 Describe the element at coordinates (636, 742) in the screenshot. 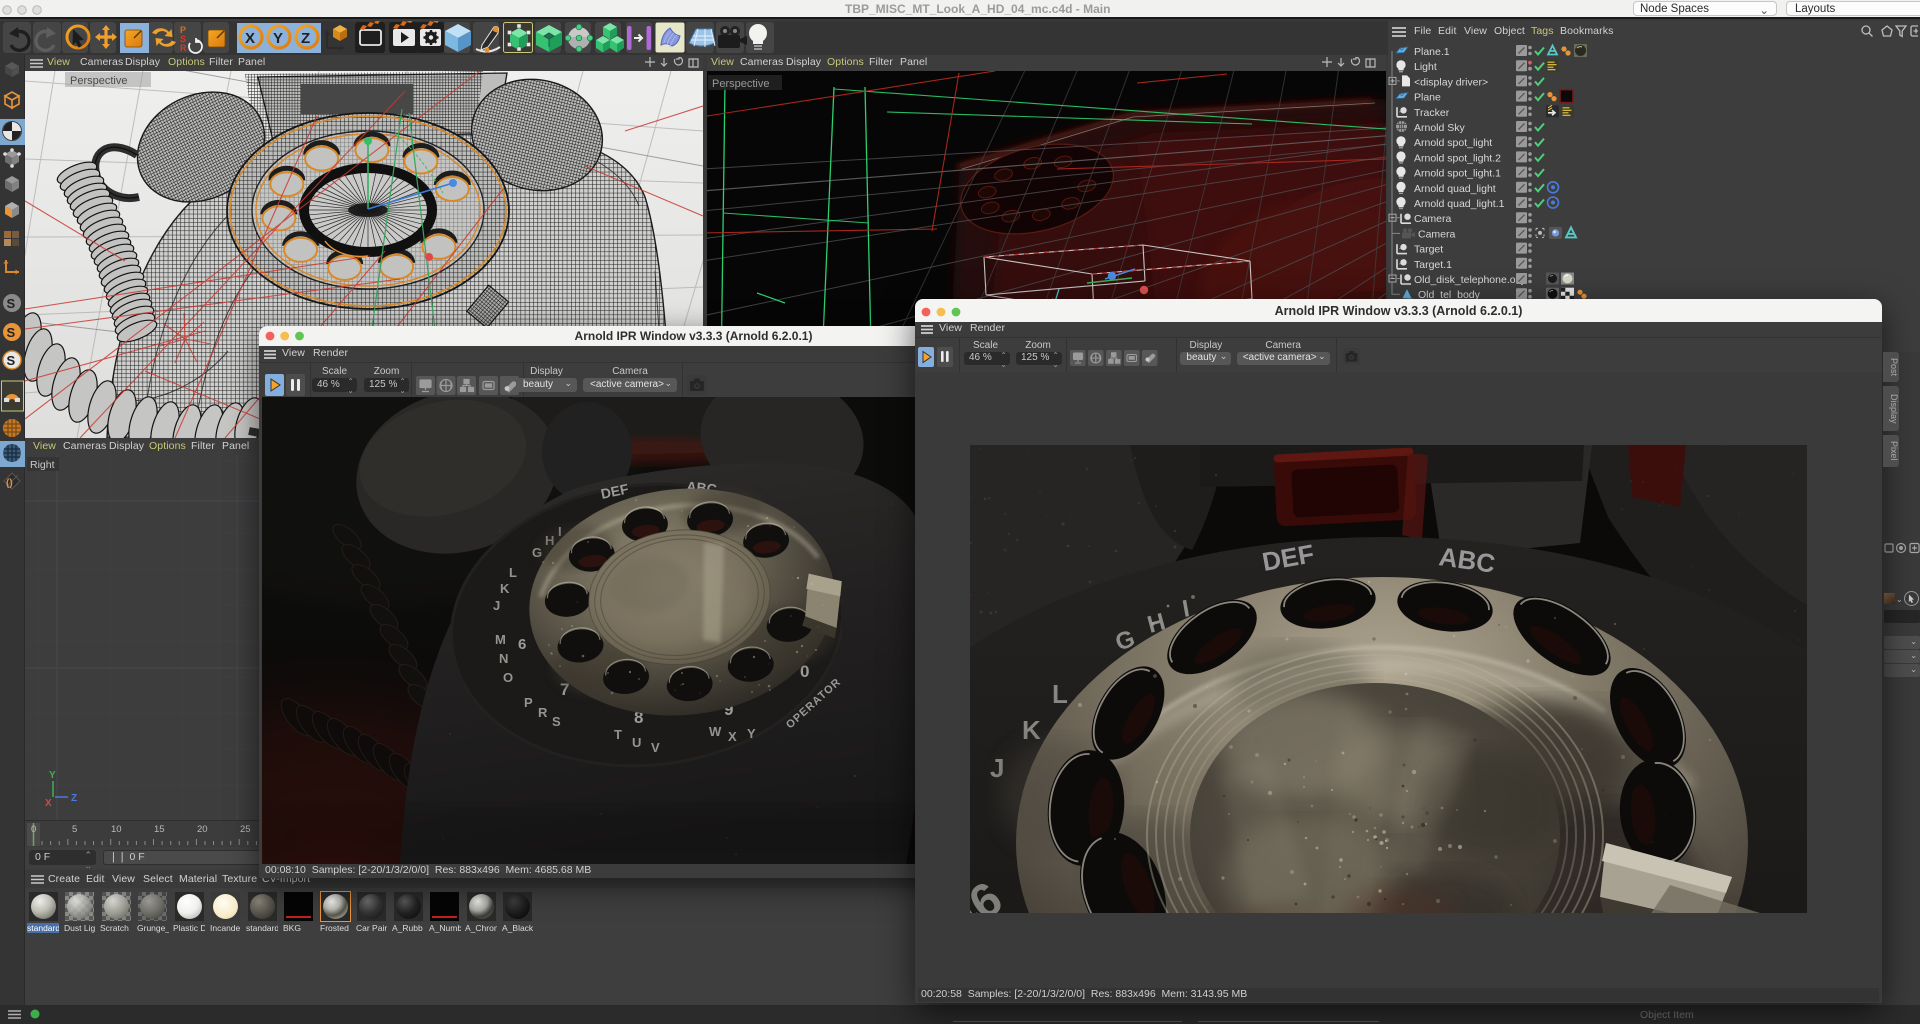

I see `svg-text: U` at that location.